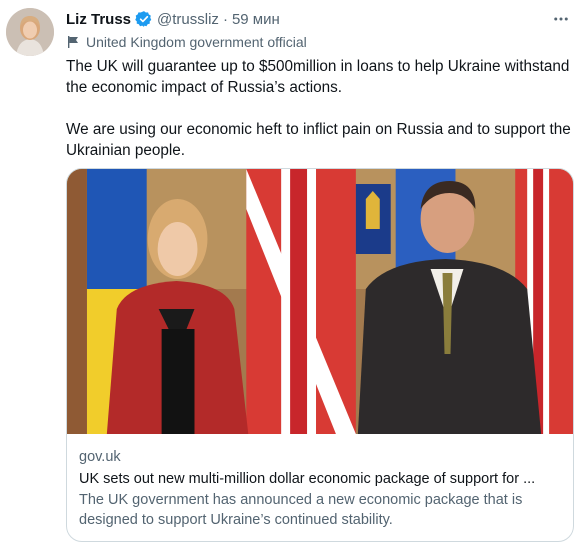  I want to click on tweet-header: Liz Truss @trussliz · 59 мин, so click(319, 19).